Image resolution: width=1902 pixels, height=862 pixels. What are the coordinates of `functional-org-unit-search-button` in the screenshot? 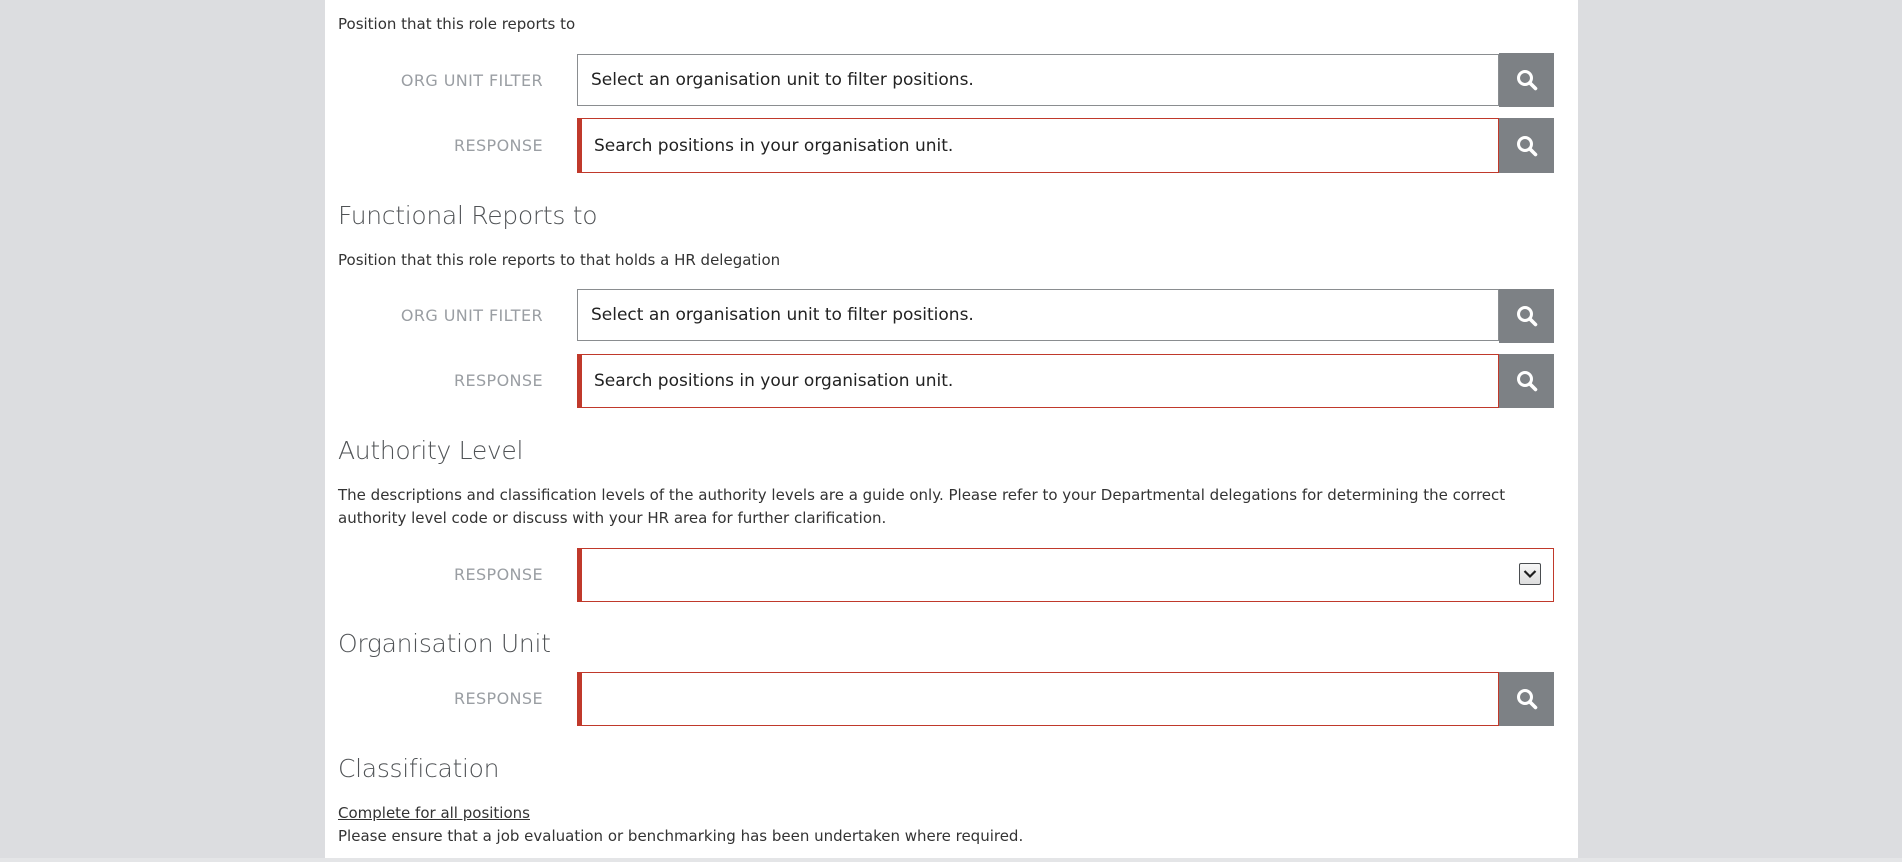 It's located at (1526, 316).